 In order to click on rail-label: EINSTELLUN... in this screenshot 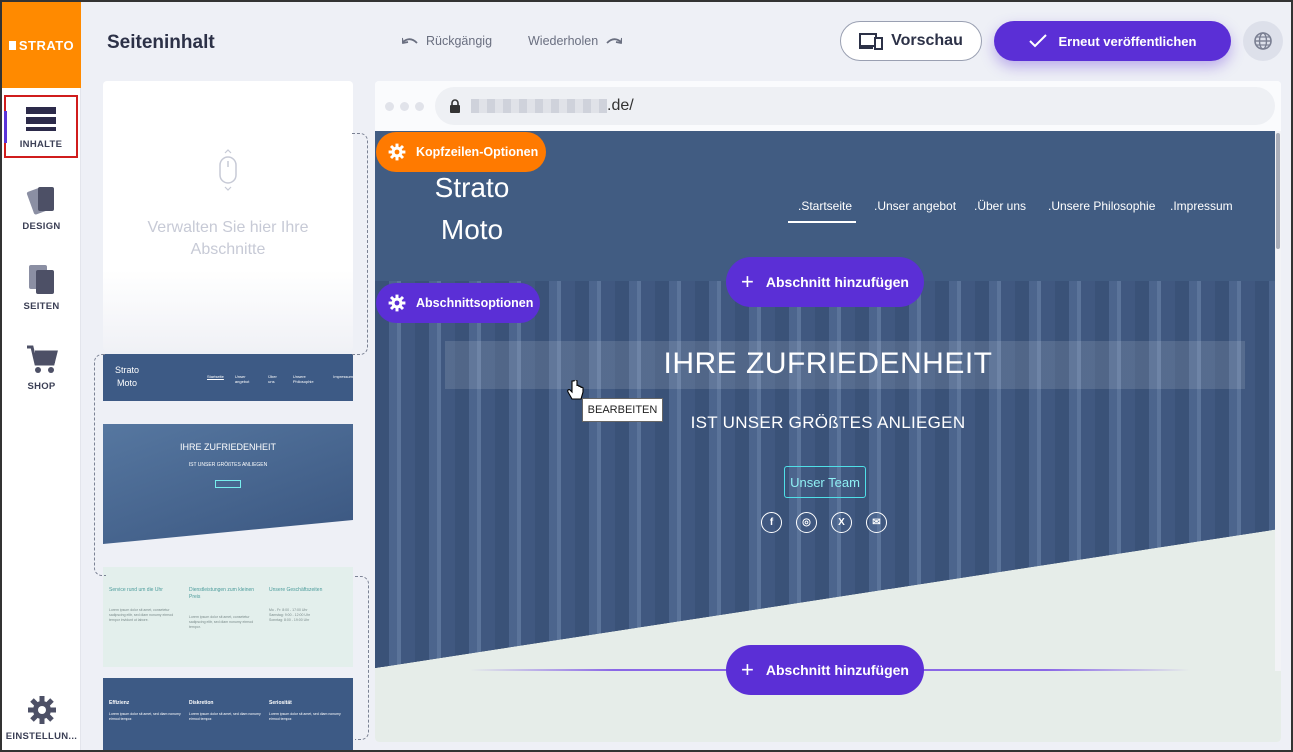, I will do `click(41, 736)`.